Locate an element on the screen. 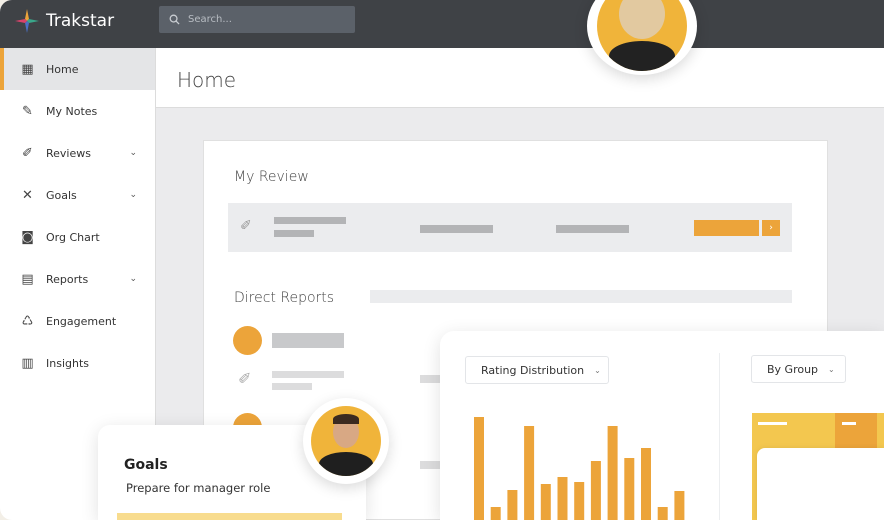  chevron-right-icon: › is located at coordinates (771, 228).